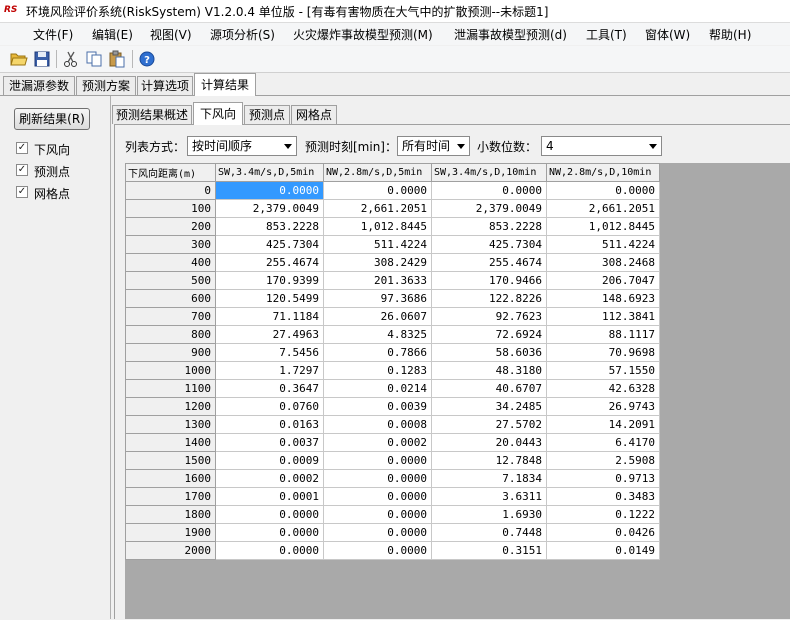  I want to click on table-cell: 0.7448, so click(489, 532).